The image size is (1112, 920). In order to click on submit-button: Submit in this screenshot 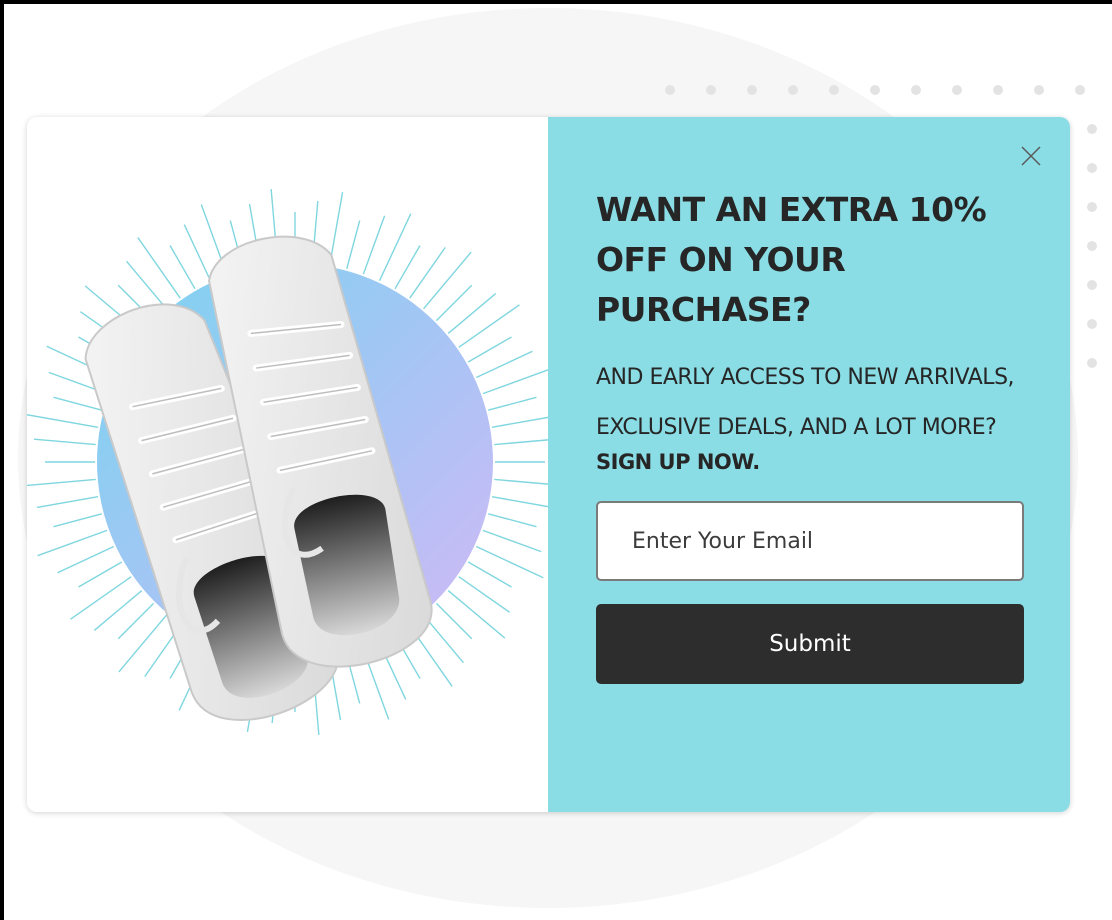, I will do `click(810, 644)`.